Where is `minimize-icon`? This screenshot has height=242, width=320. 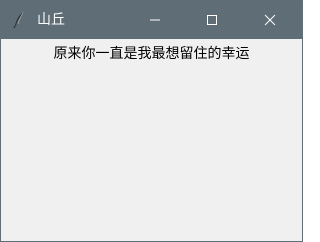
minimize-icon is located at coordinates (155, 20).